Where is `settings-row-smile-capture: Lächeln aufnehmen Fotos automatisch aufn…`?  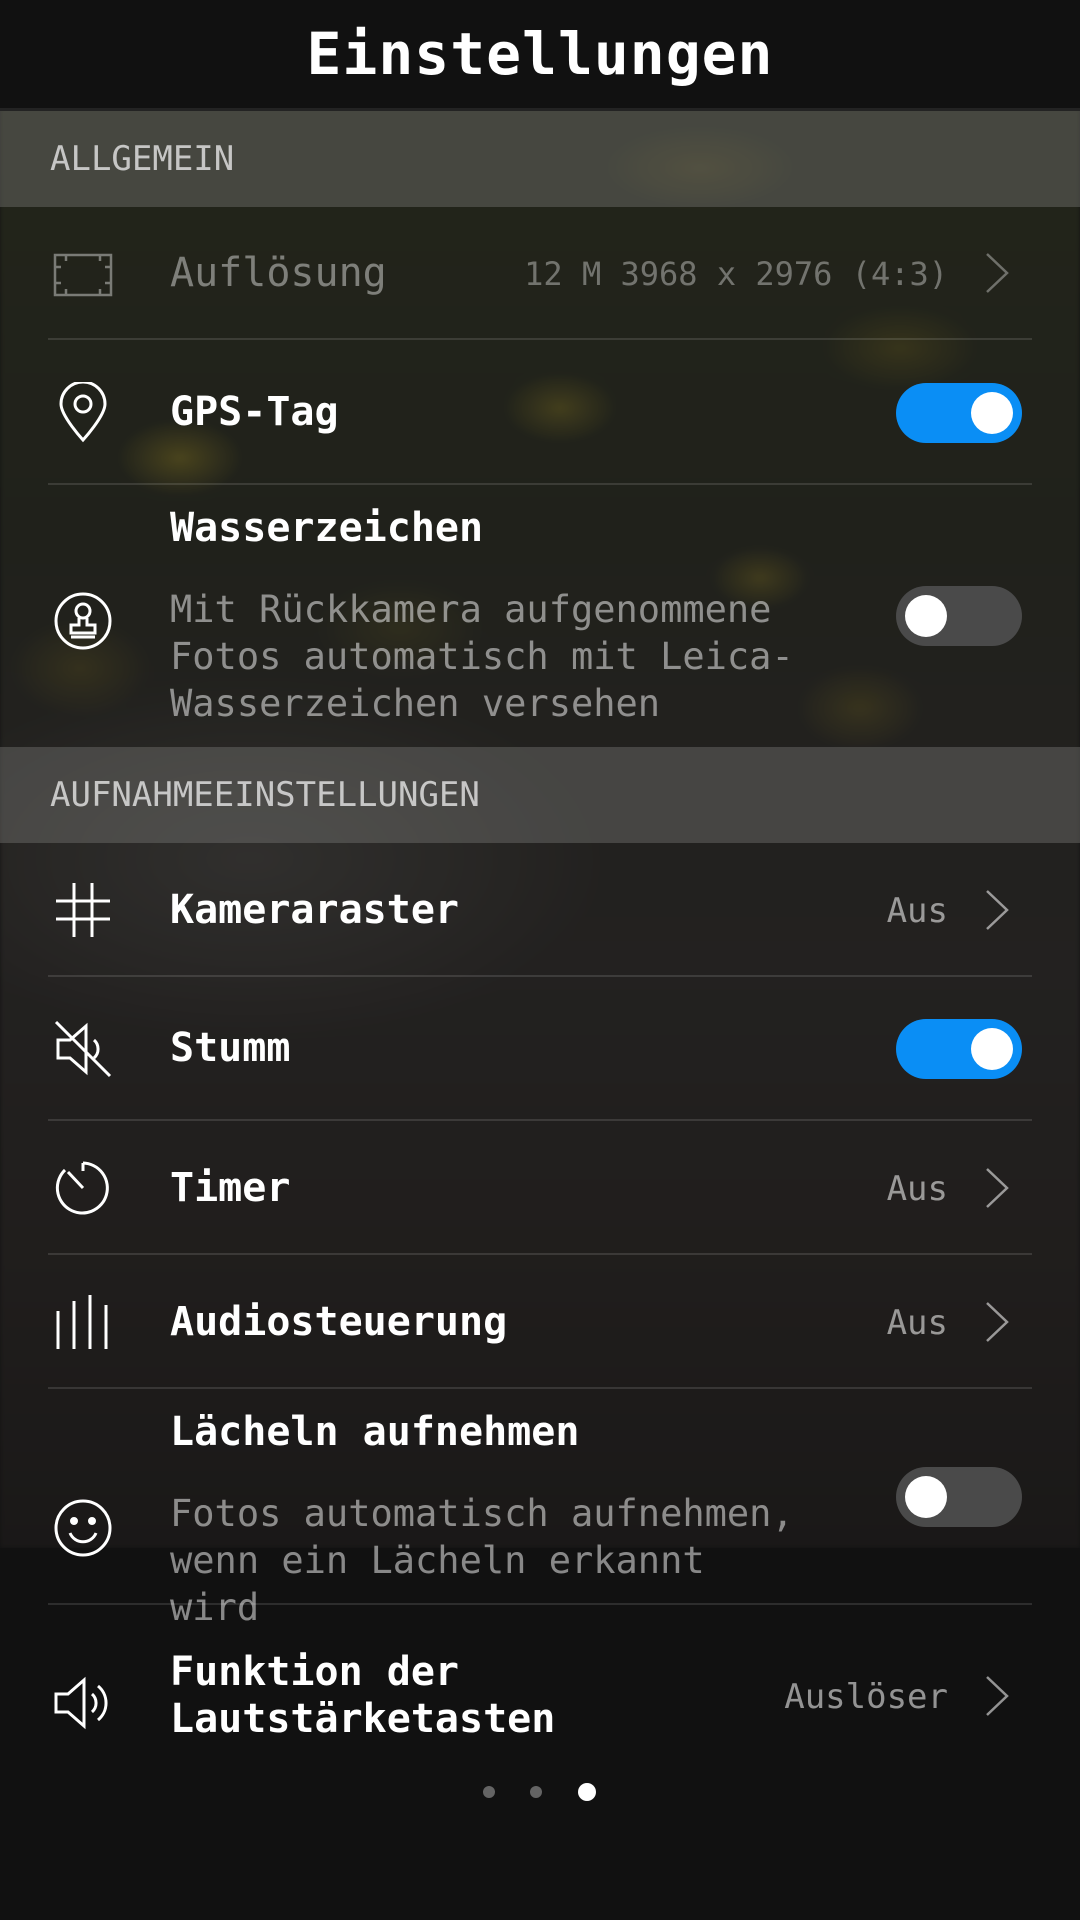 settings-row-smile-capture: Lächeln aufnehmen Fotos automatisch aufn… is located at coordinates (540, 1509).